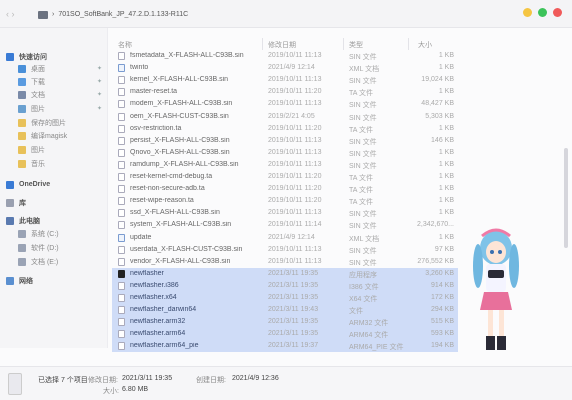 This screenshot has width=572, height=400. Describe the element at coordinates (125, 45) in the screenshot. I see `column-header-name: 名称` at that location.